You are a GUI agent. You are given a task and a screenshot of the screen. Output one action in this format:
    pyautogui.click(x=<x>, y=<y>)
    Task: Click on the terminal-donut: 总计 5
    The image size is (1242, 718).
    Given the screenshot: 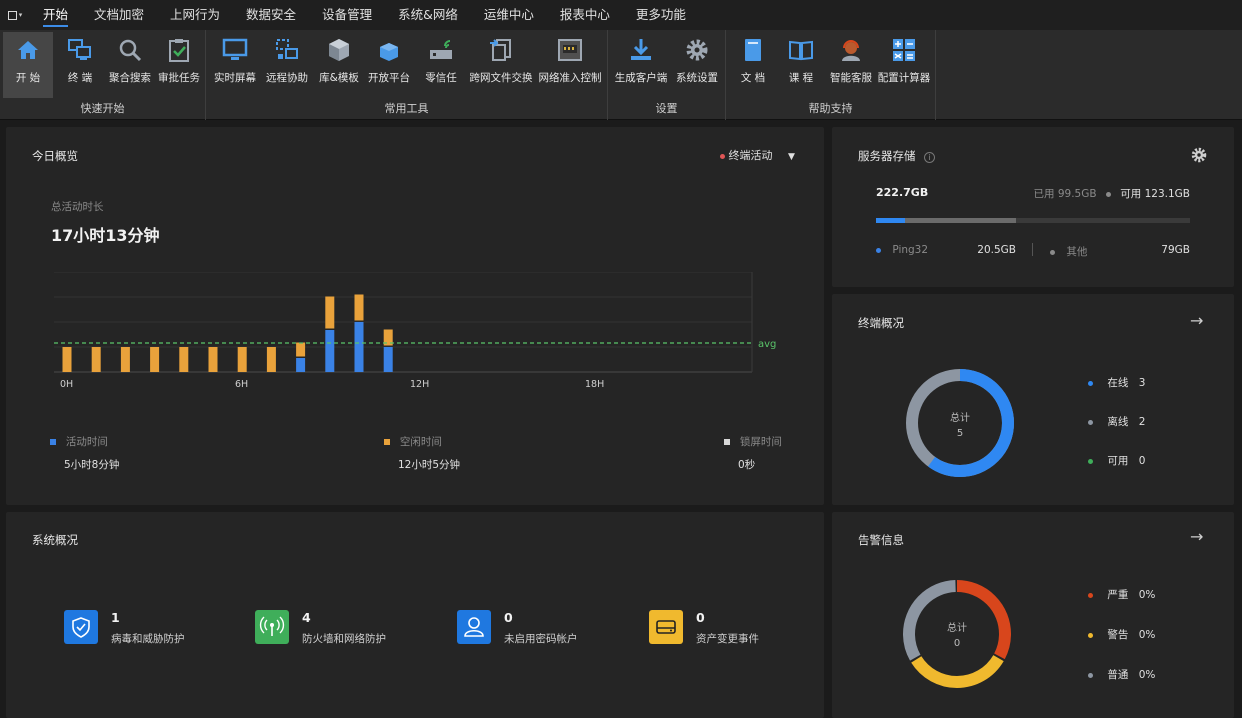 What is the action you would take?
    pyautogui.click(x=960, y=423)
    